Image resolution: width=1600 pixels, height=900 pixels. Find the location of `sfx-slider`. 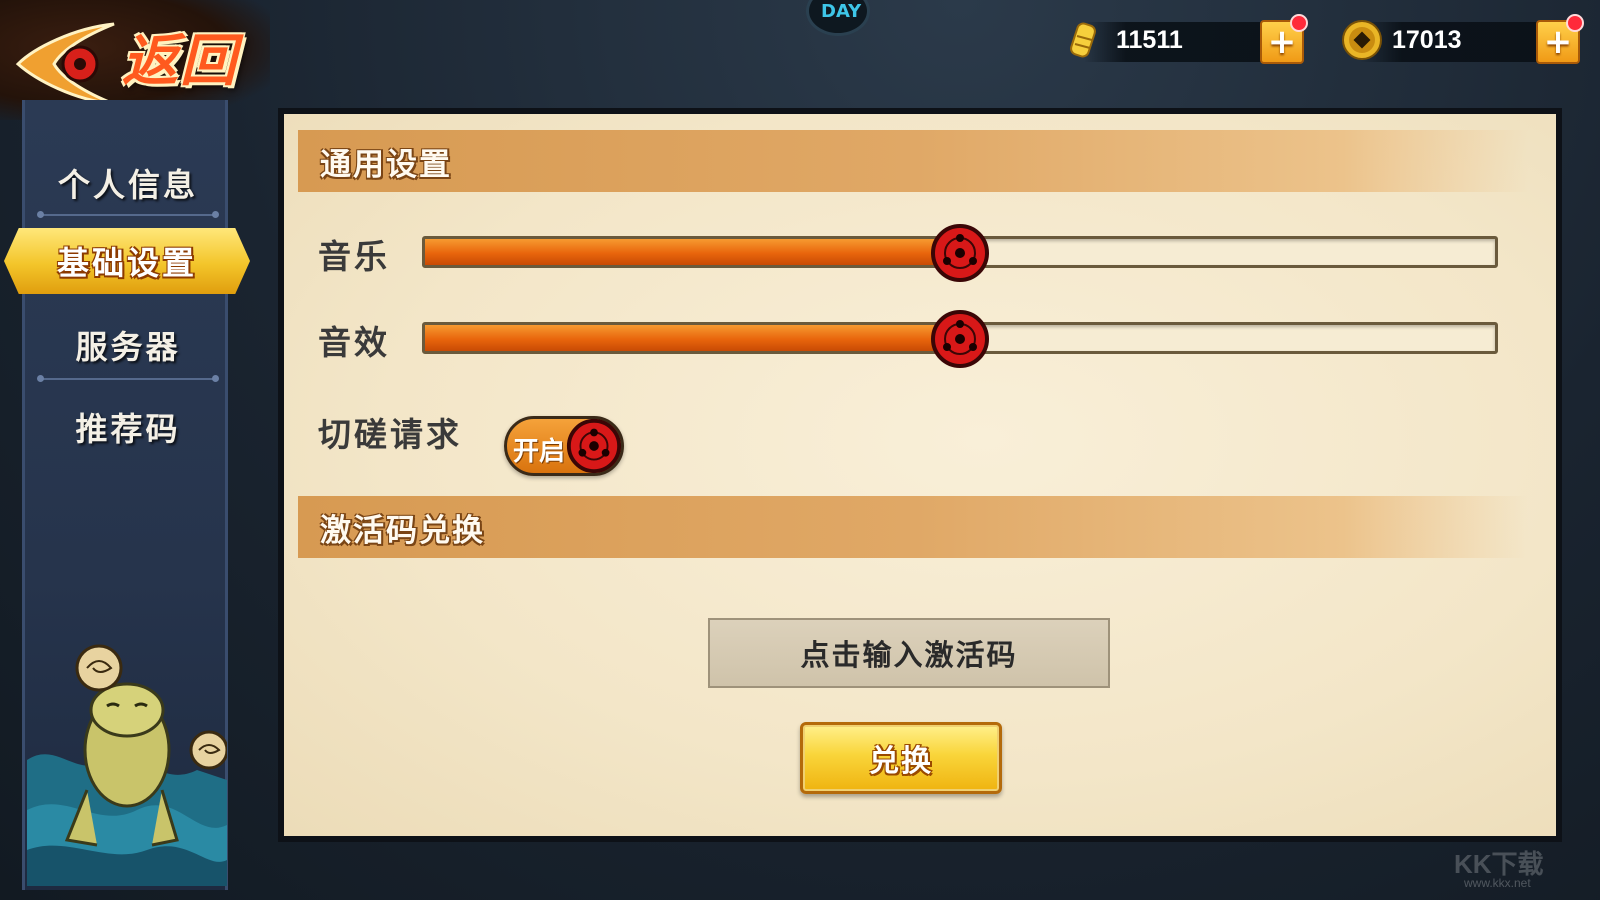

sfx-slider is located at coordinates (960, 339).